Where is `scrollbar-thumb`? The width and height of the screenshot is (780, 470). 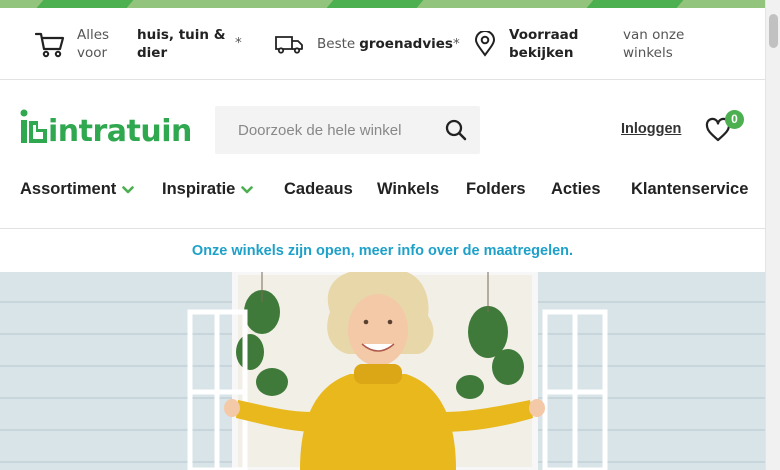 scrollbar-thumb is located at coordinates (773, 31).